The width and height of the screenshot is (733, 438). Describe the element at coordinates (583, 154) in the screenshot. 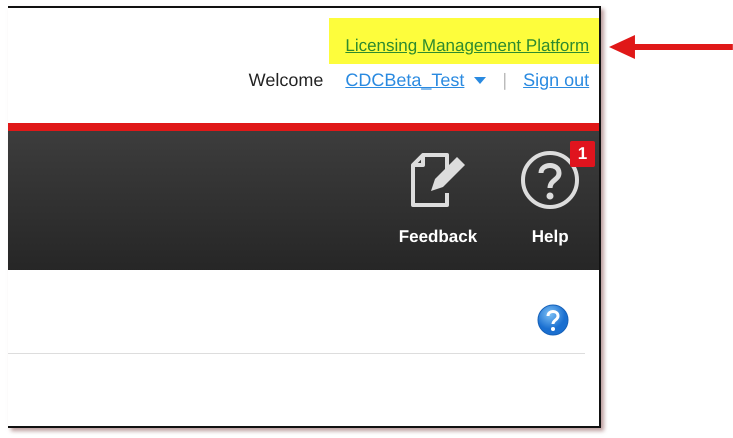

I see `notification-badge: 1` at that location.